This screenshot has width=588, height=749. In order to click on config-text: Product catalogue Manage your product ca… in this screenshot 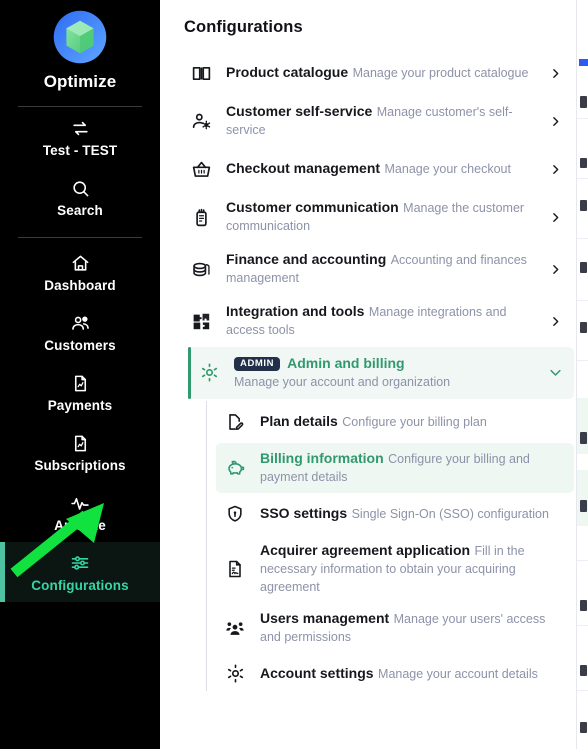, I will do `click(380, 73)`.